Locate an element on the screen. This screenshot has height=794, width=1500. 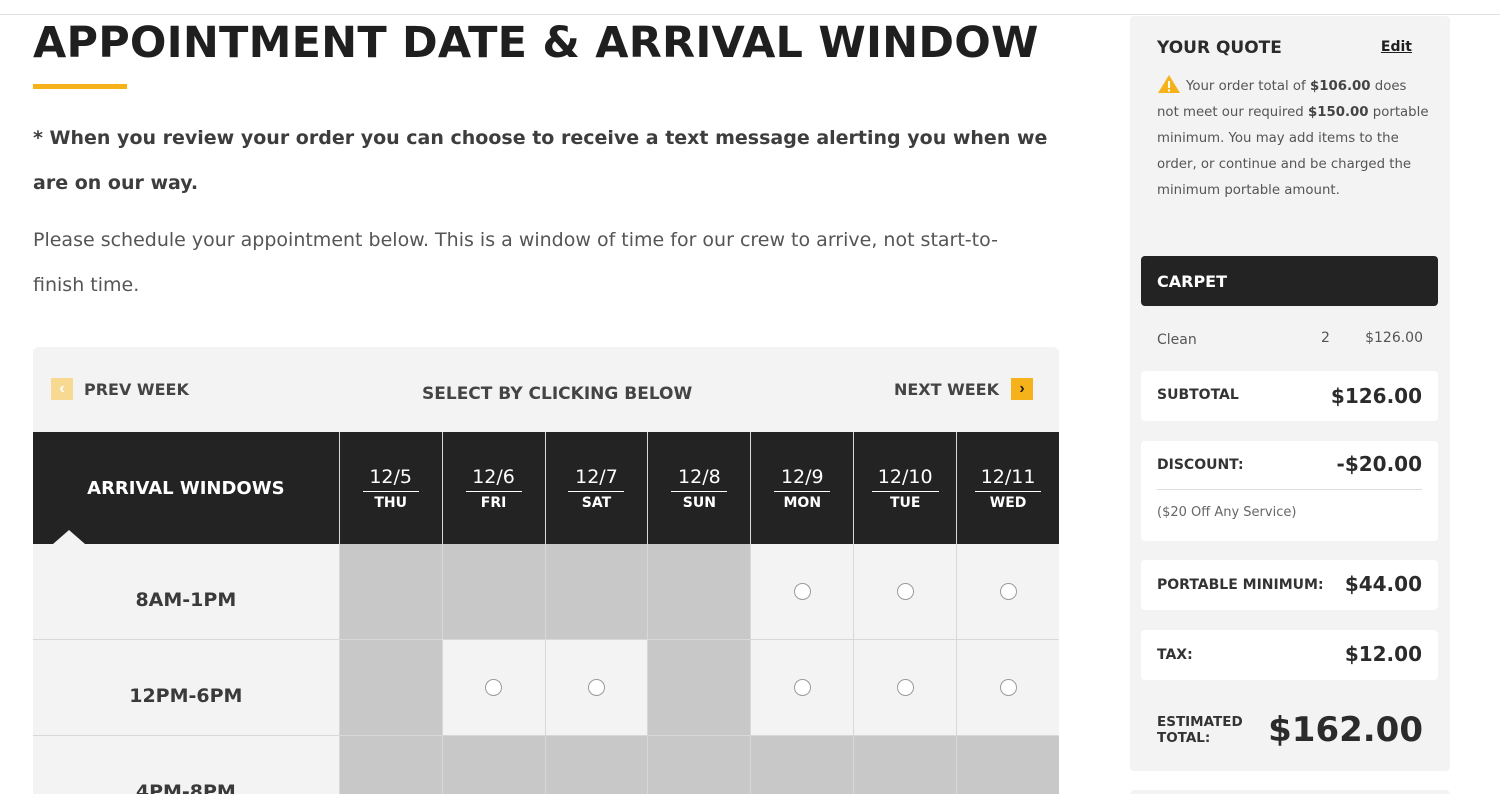
arrival-windows-header: ARRIVAL WINDOWS is located at coordinates (186, 488).